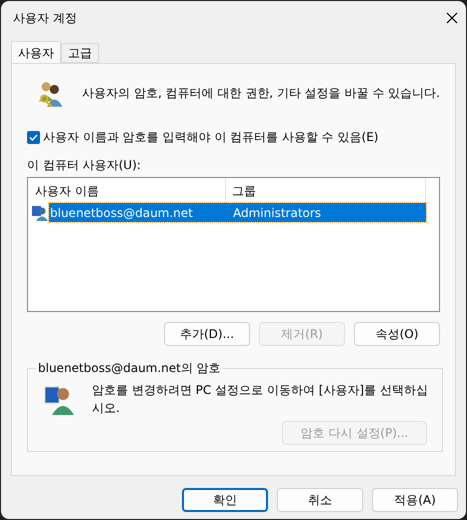 Image resolution: width=467 pixels, height=520 pixels. Describe the element at coordinates (36, 52) in the screenshot. I see `tab: 사용자` at that location.